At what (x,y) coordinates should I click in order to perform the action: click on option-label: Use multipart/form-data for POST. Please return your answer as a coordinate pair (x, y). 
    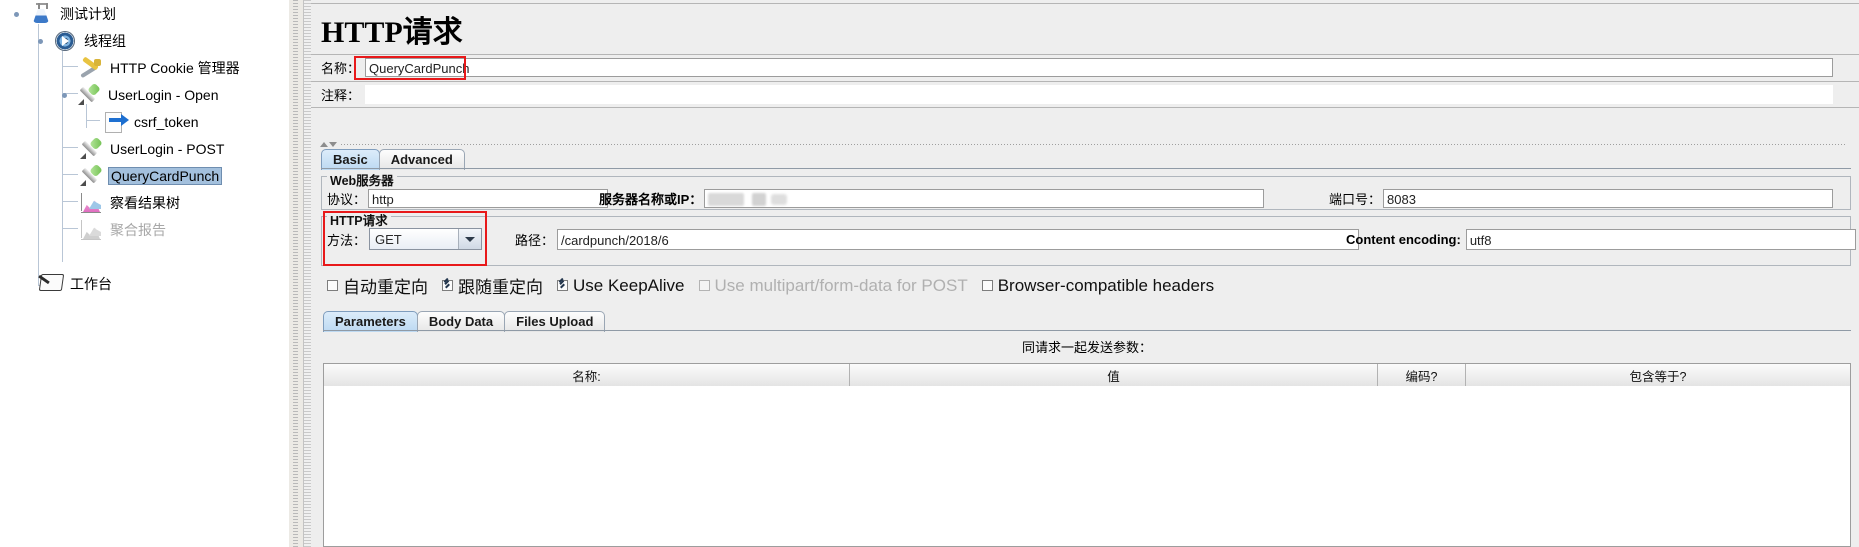
    Looking at the image, I should click on (841, 285).